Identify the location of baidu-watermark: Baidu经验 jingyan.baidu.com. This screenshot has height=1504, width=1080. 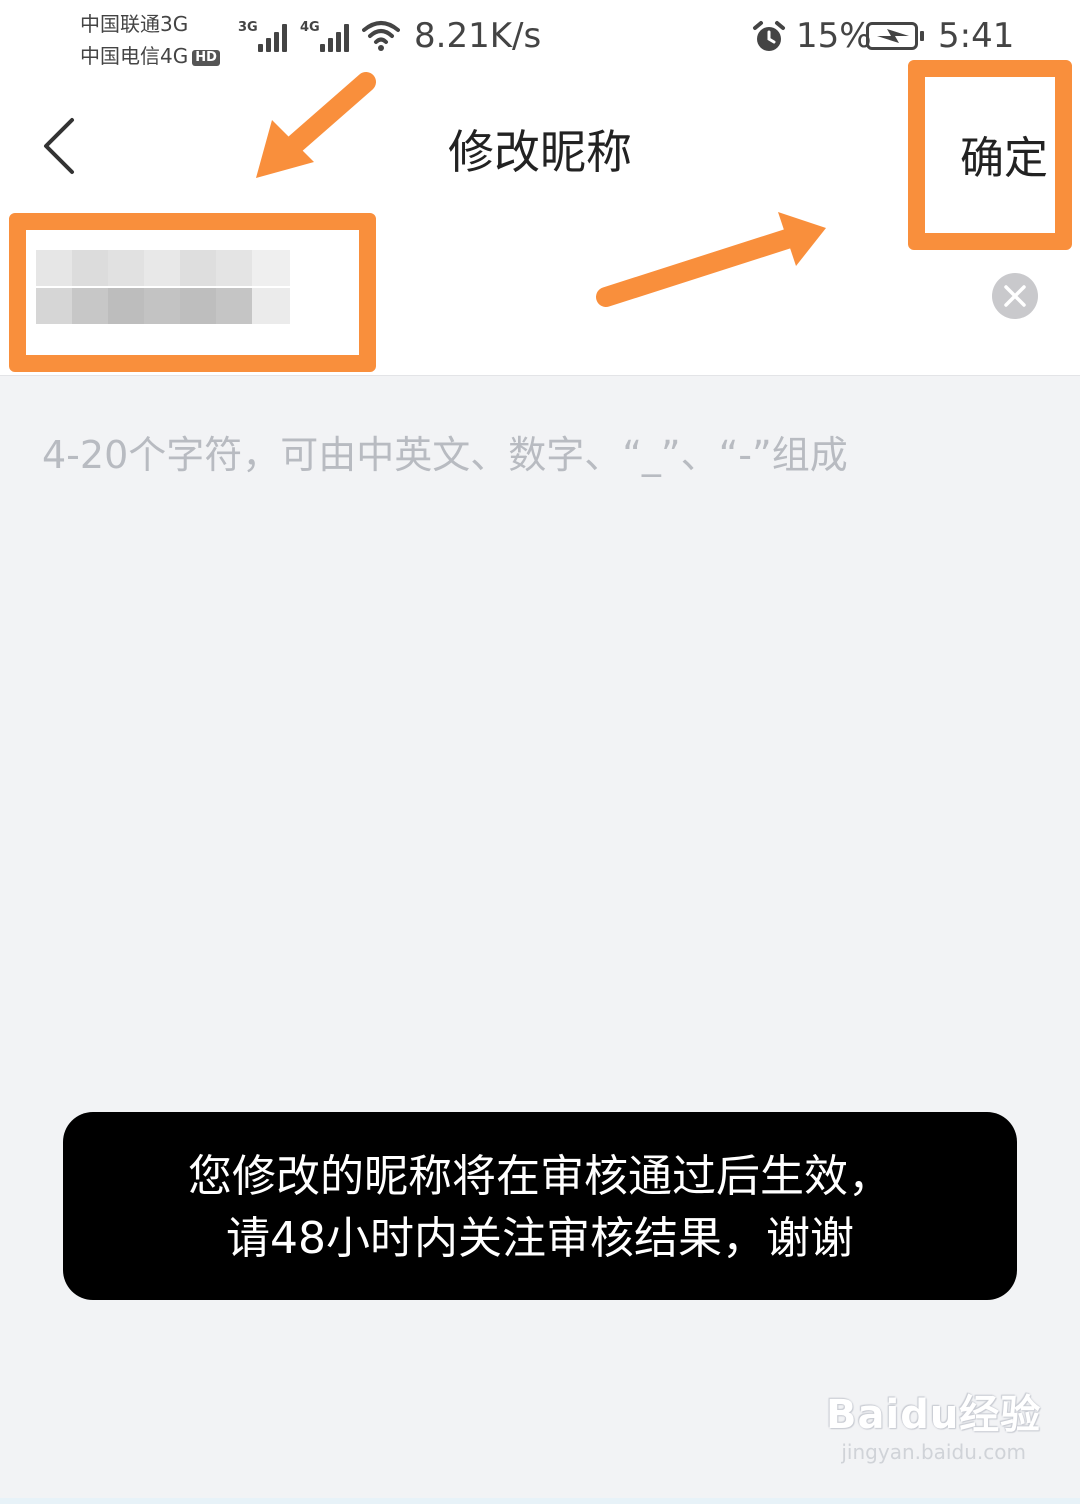
(933, 1423).